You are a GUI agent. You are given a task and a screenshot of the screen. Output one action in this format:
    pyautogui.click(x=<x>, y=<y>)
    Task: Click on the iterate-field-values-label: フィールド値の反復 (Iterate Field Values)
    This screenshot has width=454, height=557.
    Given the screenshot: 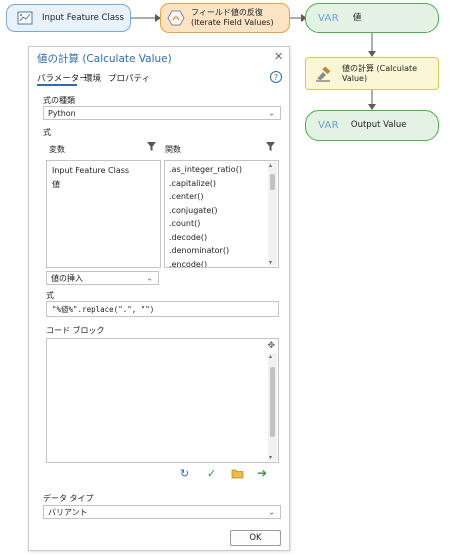 What is the action you would take?
    pyautogui.click(x=232, y=17)
    